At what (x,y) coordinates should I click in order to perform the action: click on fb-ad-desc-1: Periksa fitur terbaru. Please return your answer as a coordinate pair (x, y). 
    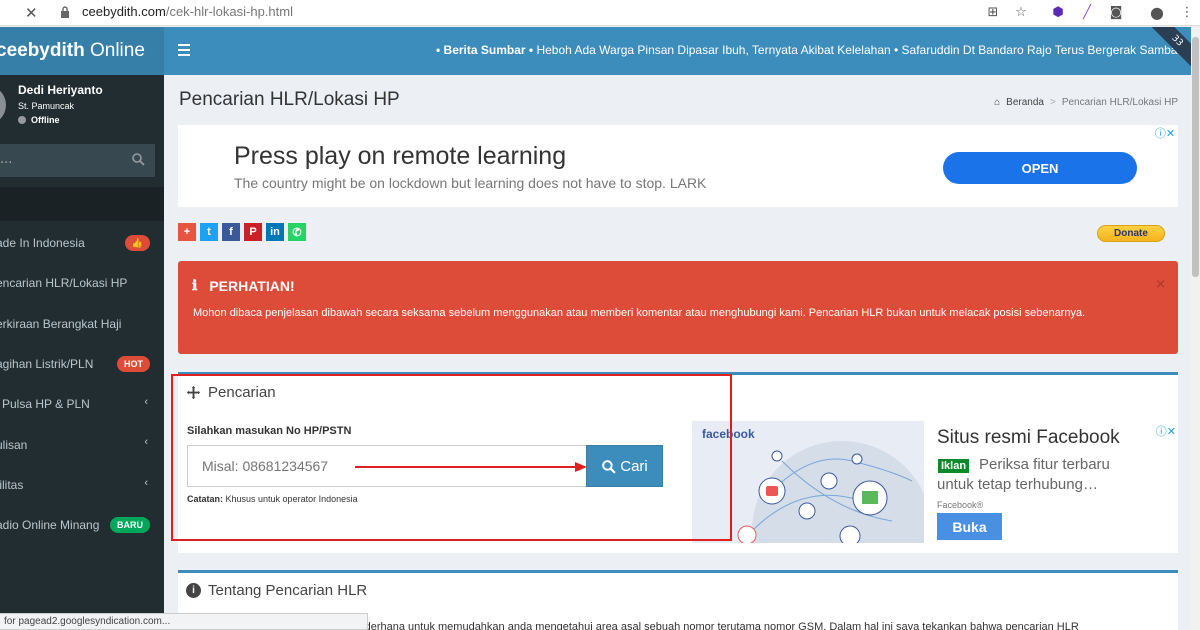
    Looking at the image, I should click on (1044, 464).